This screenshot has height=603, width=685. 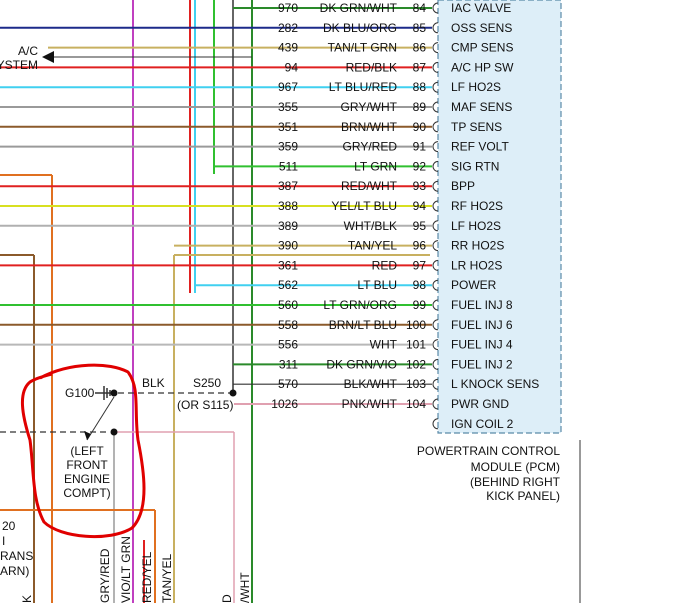 I want to click on wire-color: LT GRN/ORG, so click(x=360, y=305).